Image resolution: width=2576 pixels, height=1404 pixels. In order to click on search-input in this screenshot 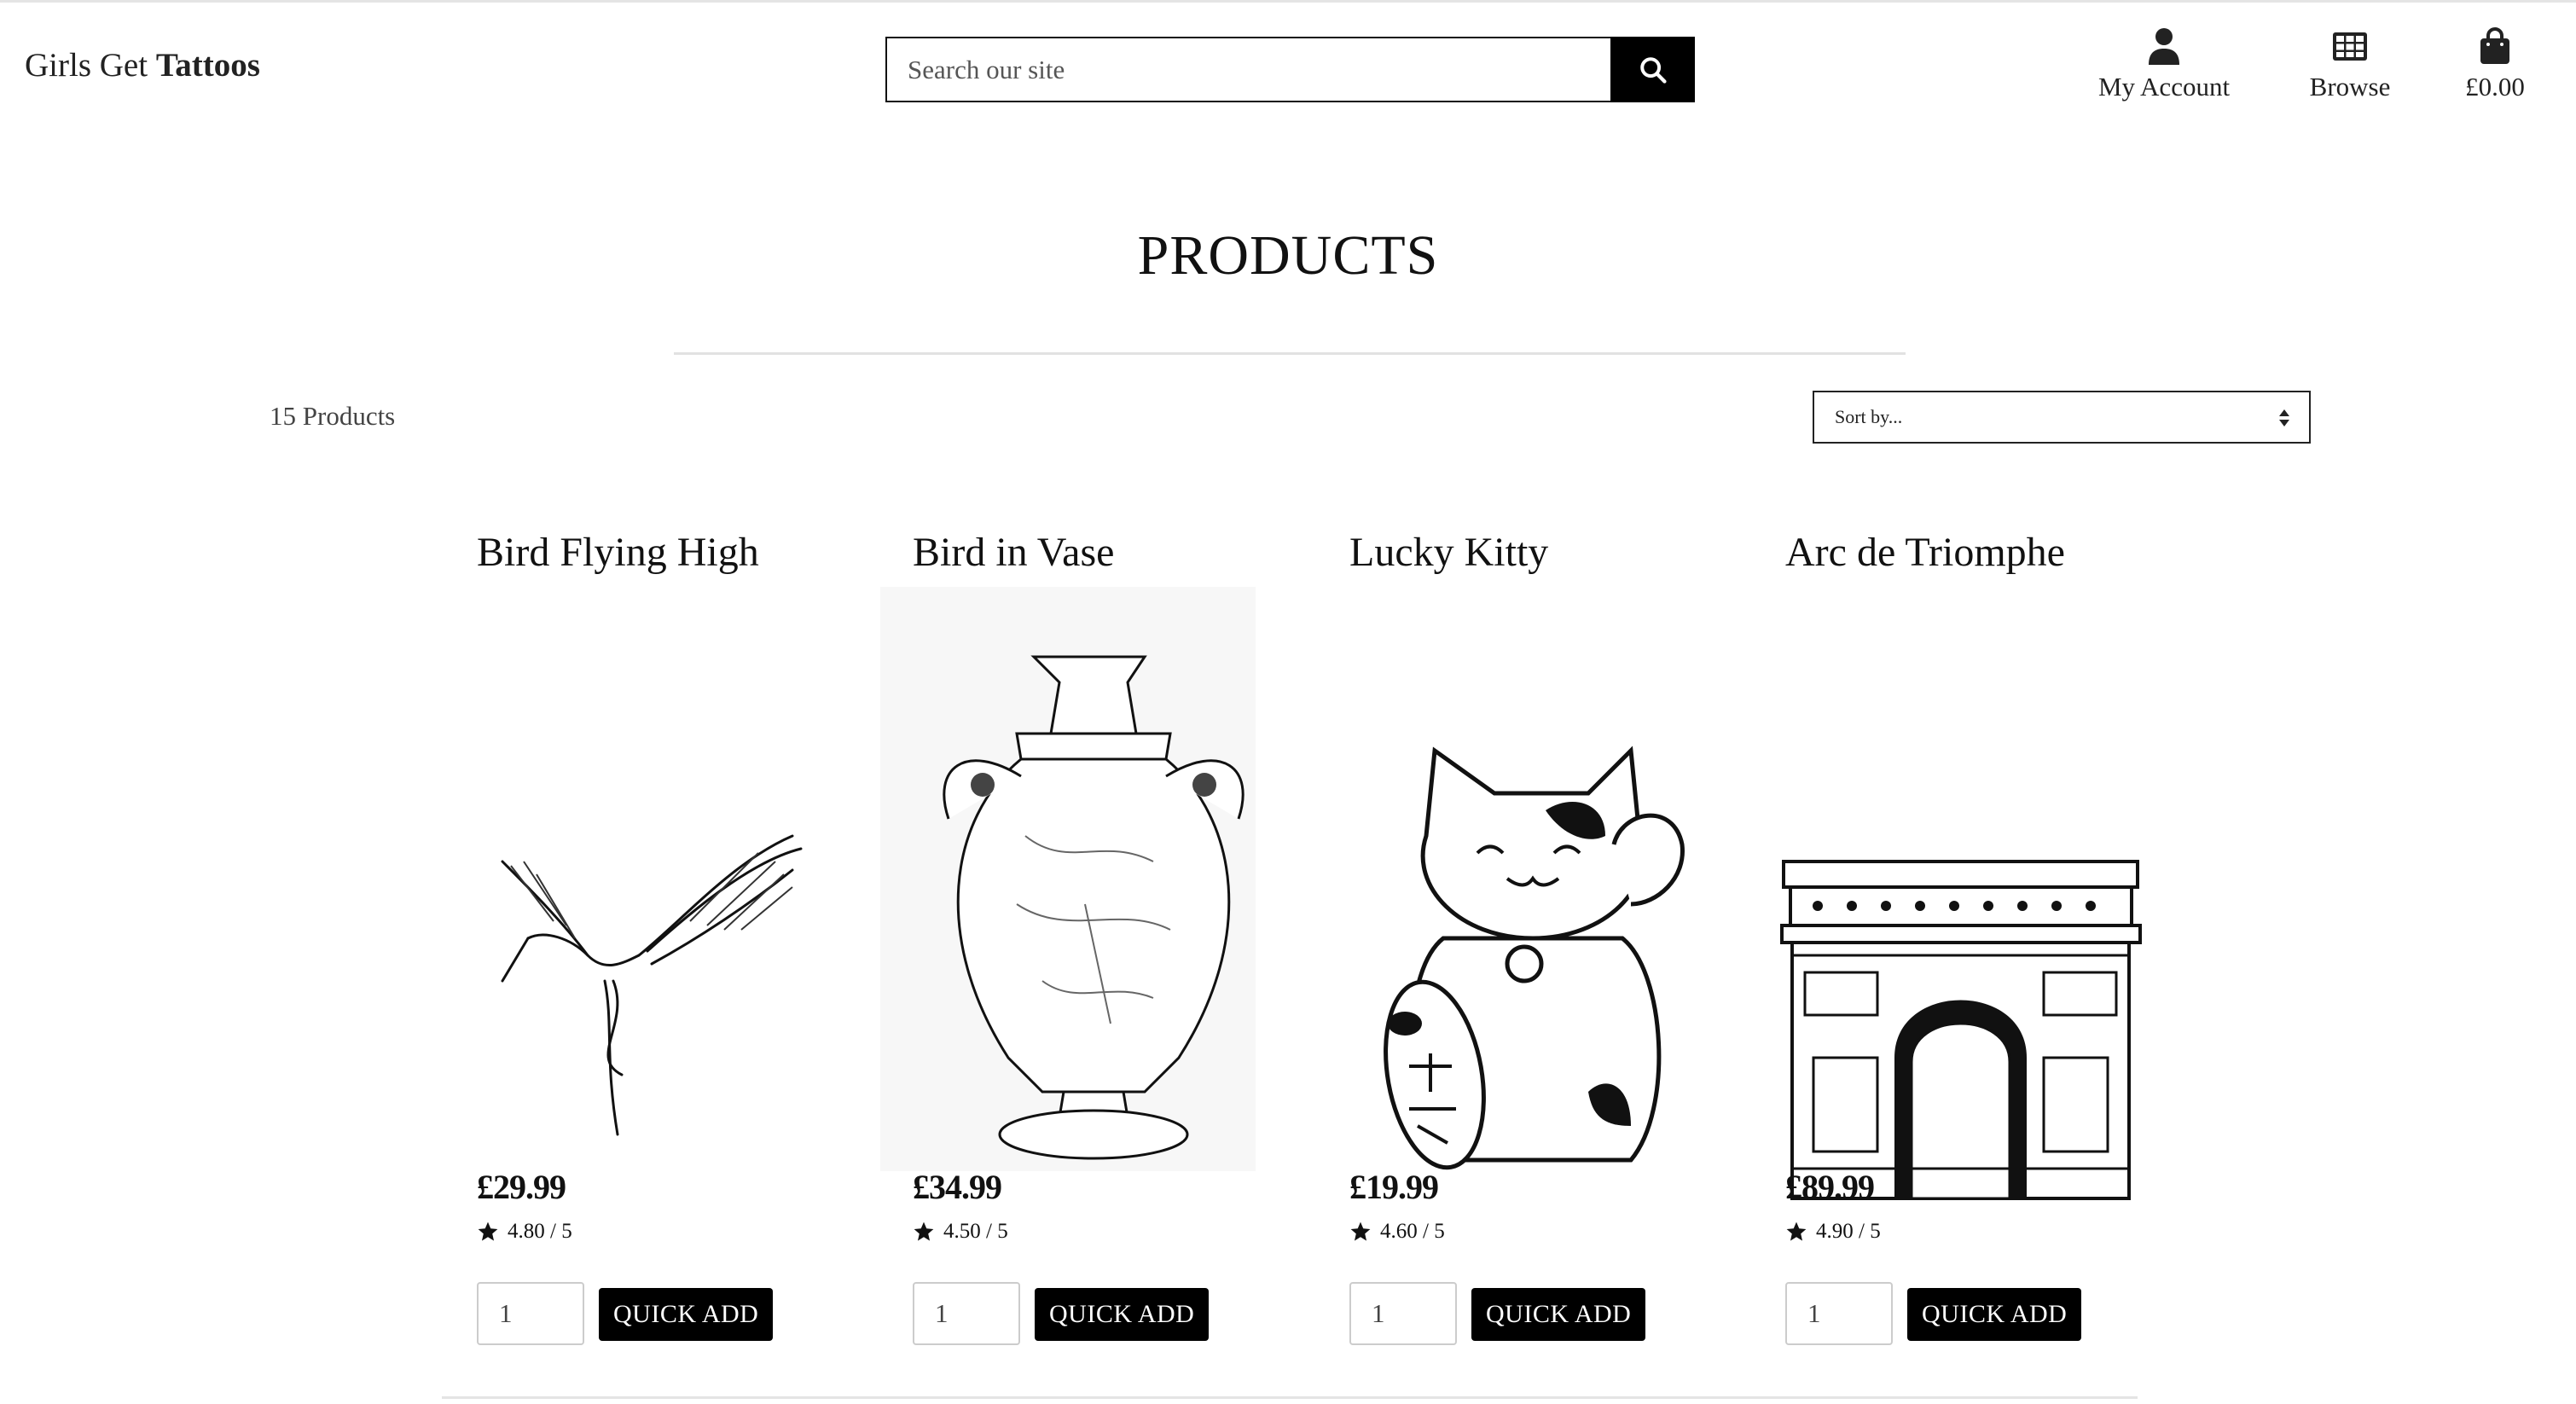, I will do `click(1247, 69)`.